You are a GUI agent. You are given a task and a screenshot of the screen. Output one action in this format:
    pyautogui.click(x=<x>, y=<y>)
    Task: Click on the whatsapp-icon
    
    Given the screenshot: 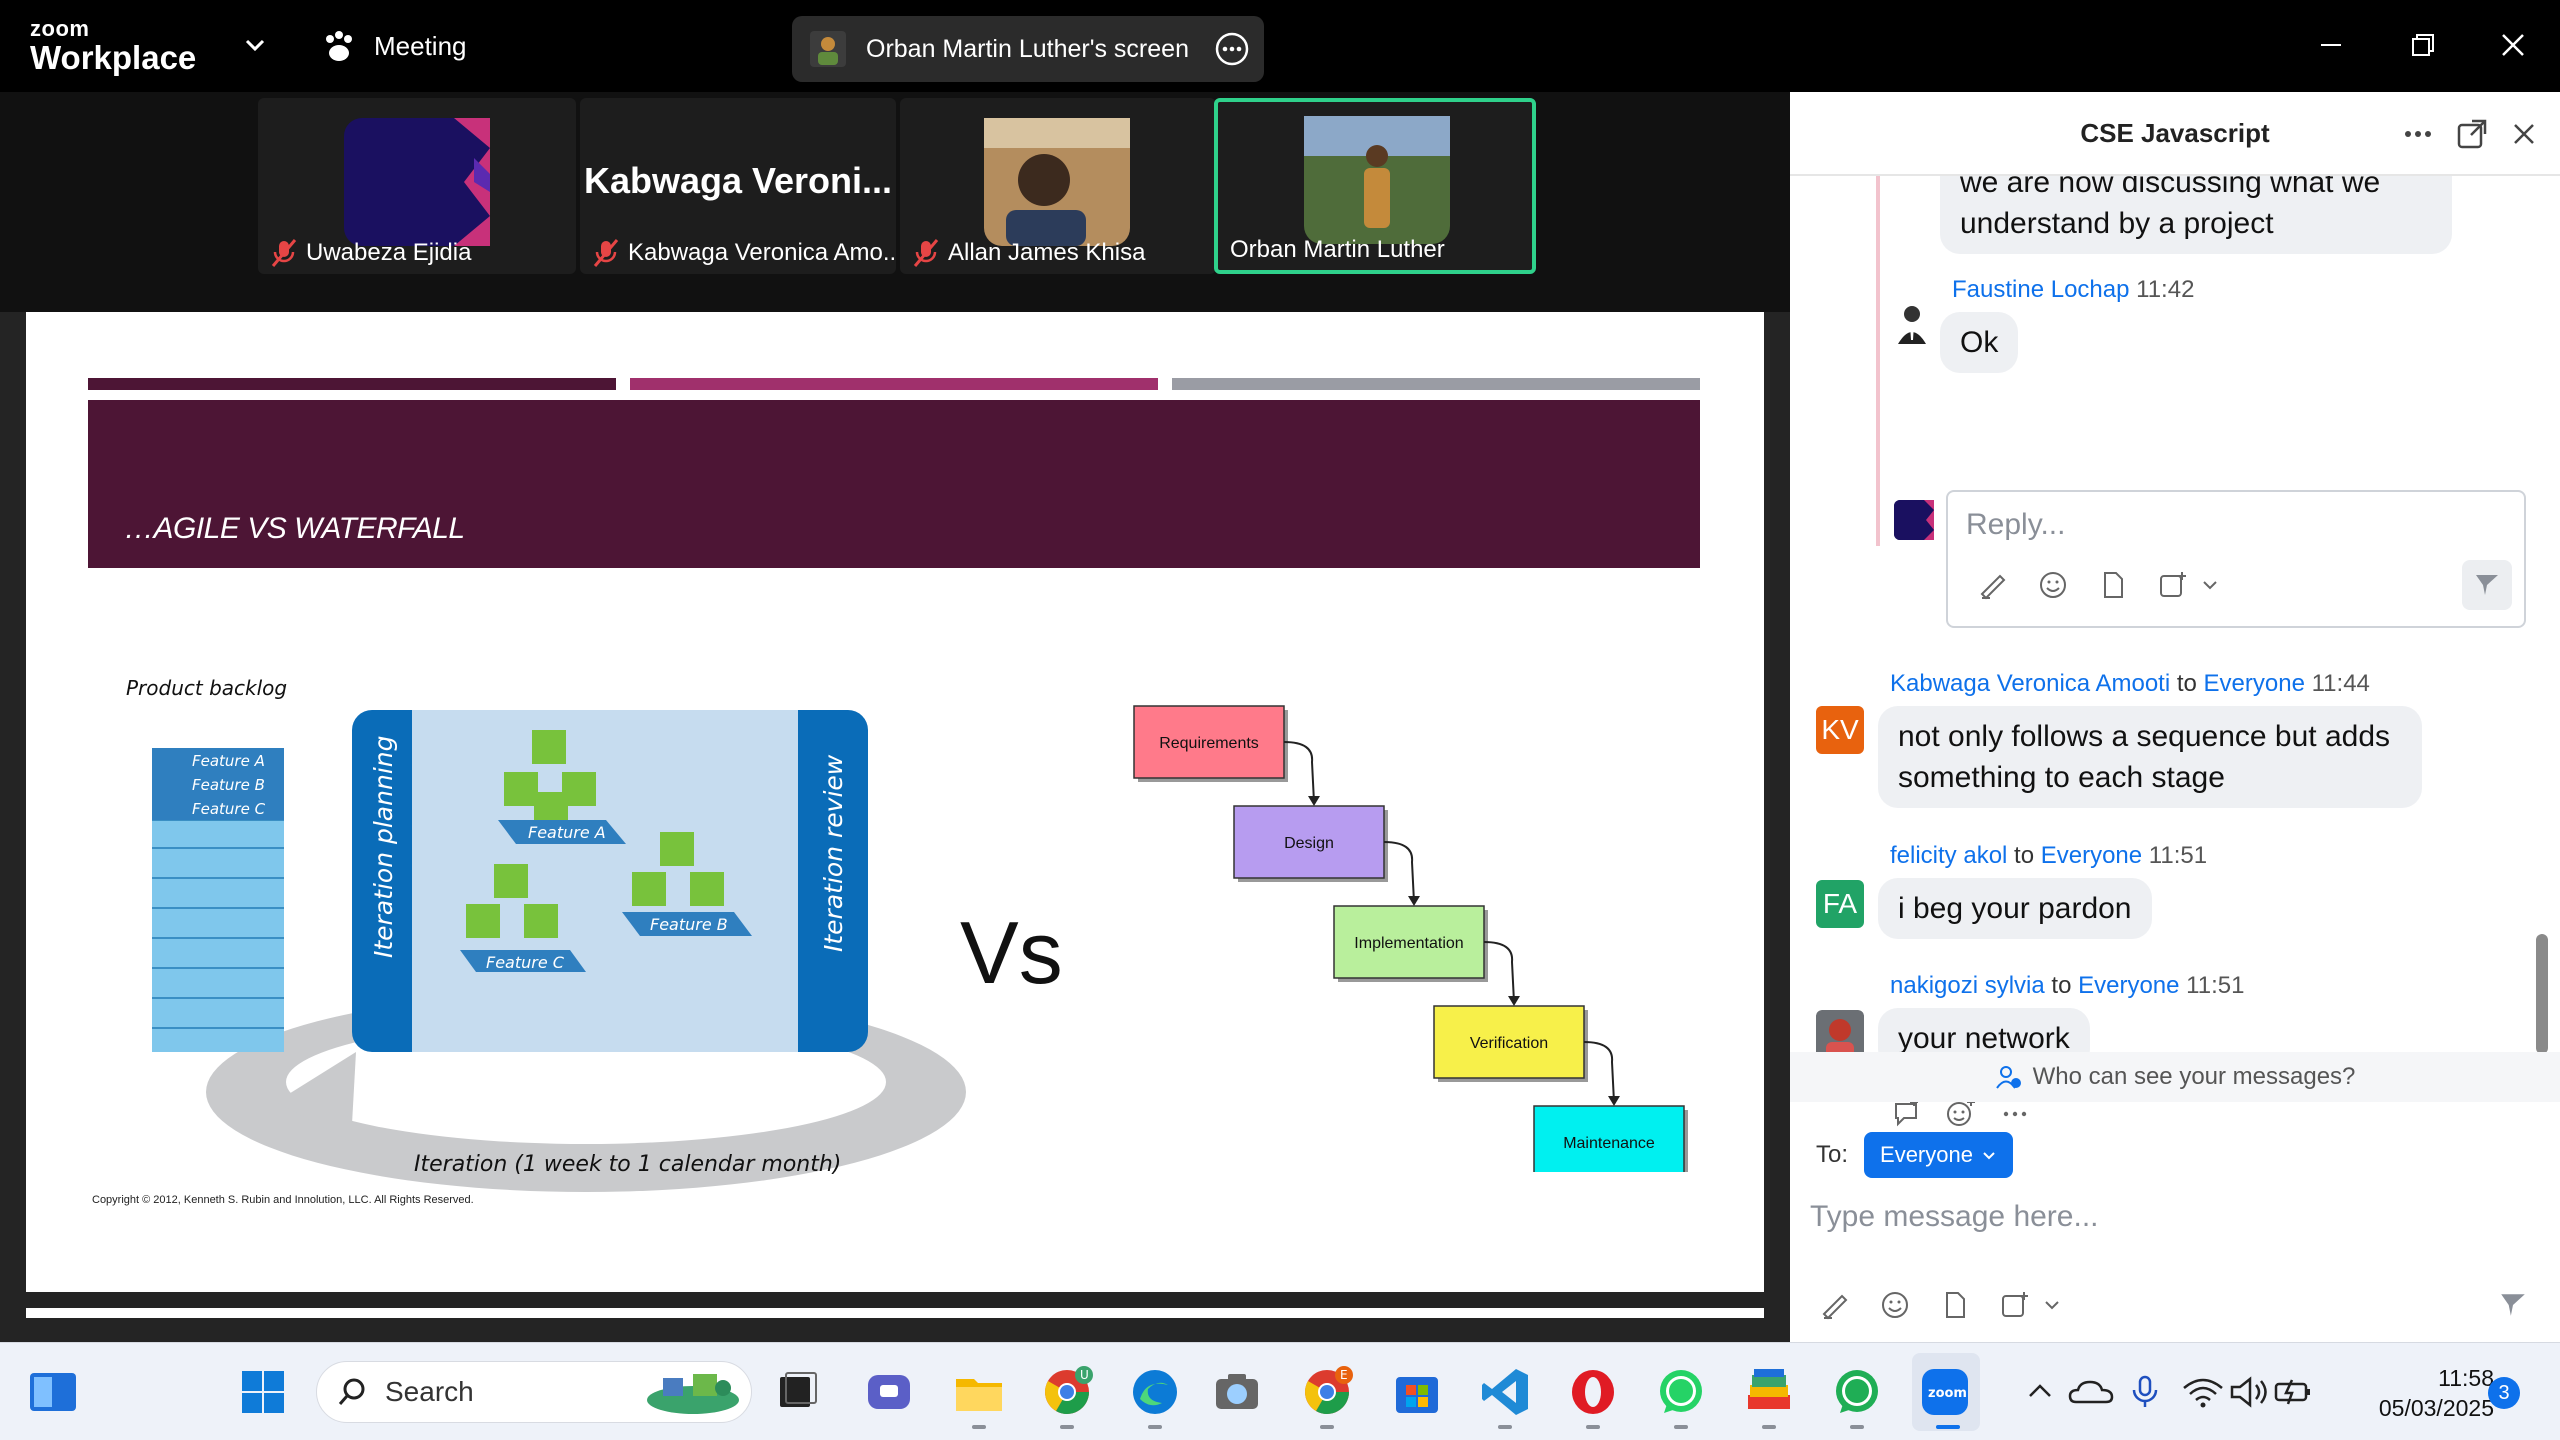 What is the action you would take?
    pyautogui.click(x=1681, y=1392)
    